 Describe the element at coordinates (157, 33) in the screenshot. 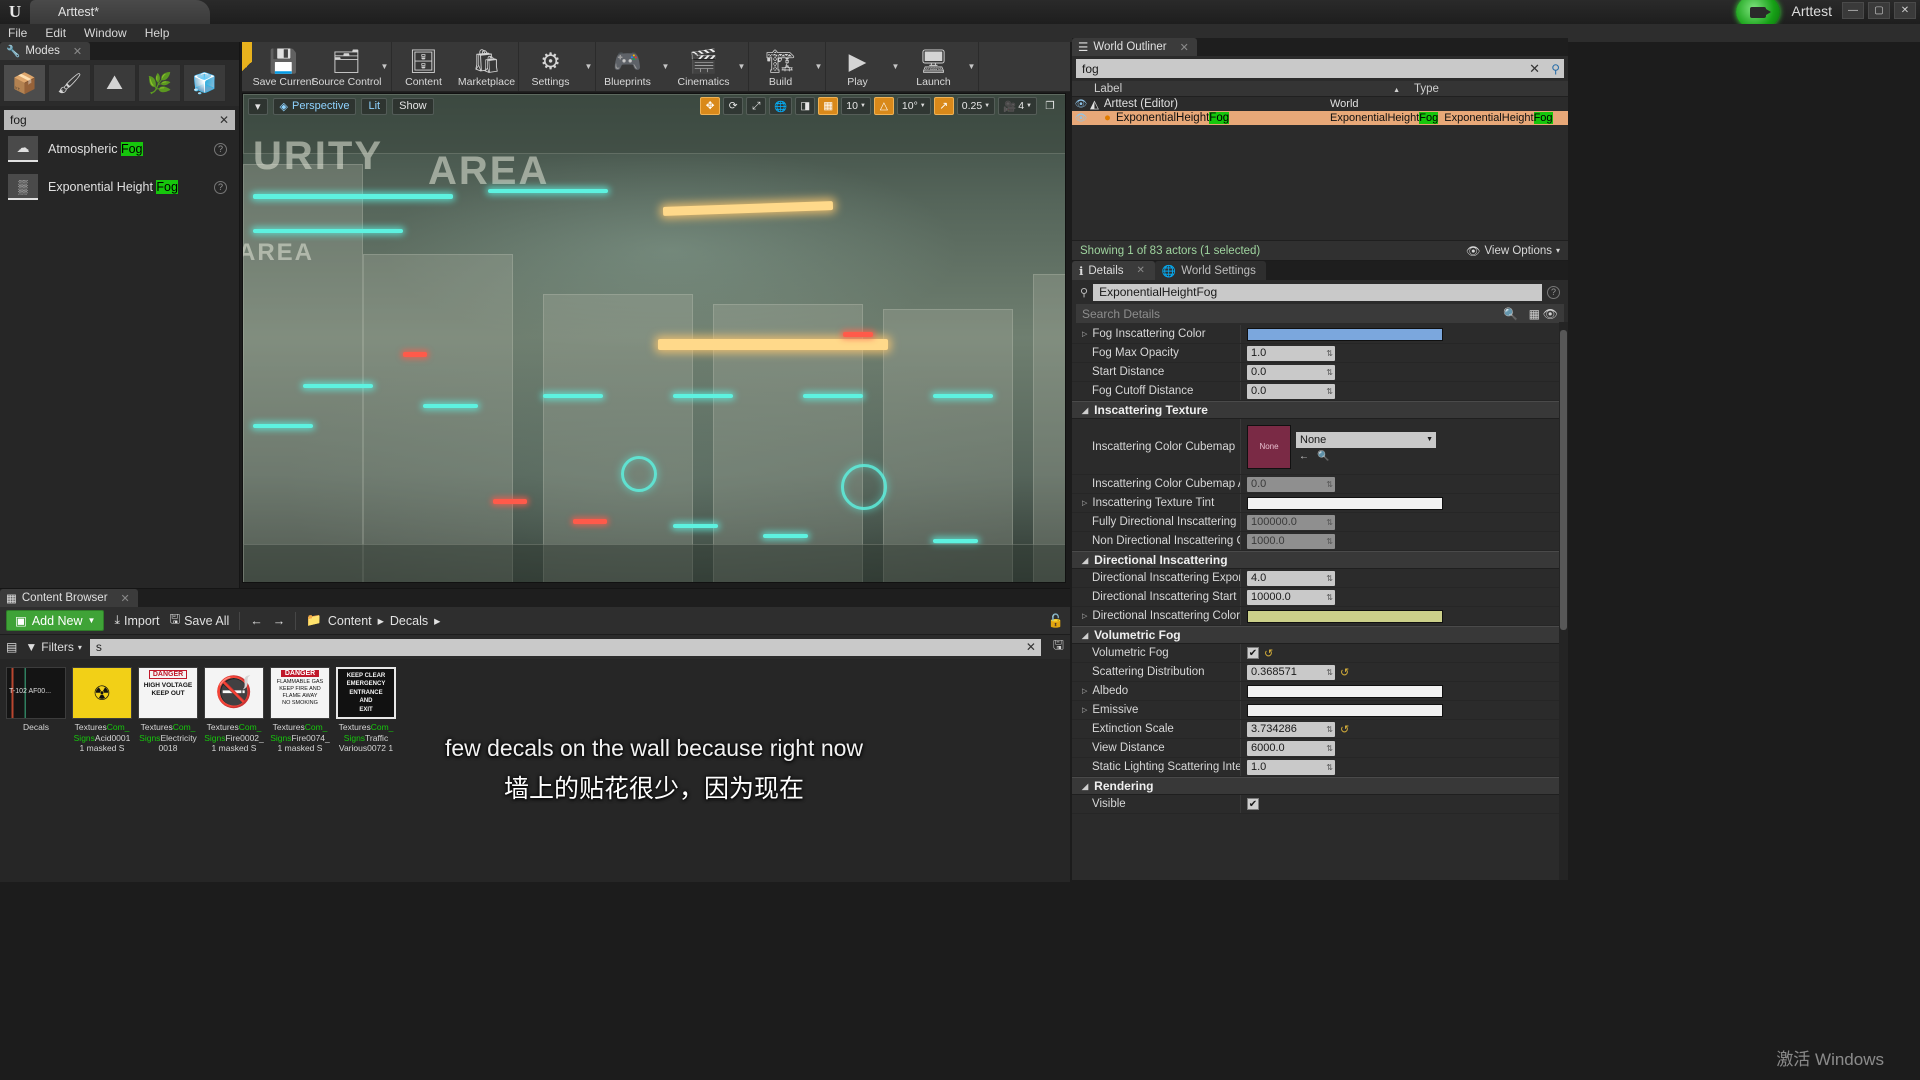

I see `menu-help: Help` at that location.